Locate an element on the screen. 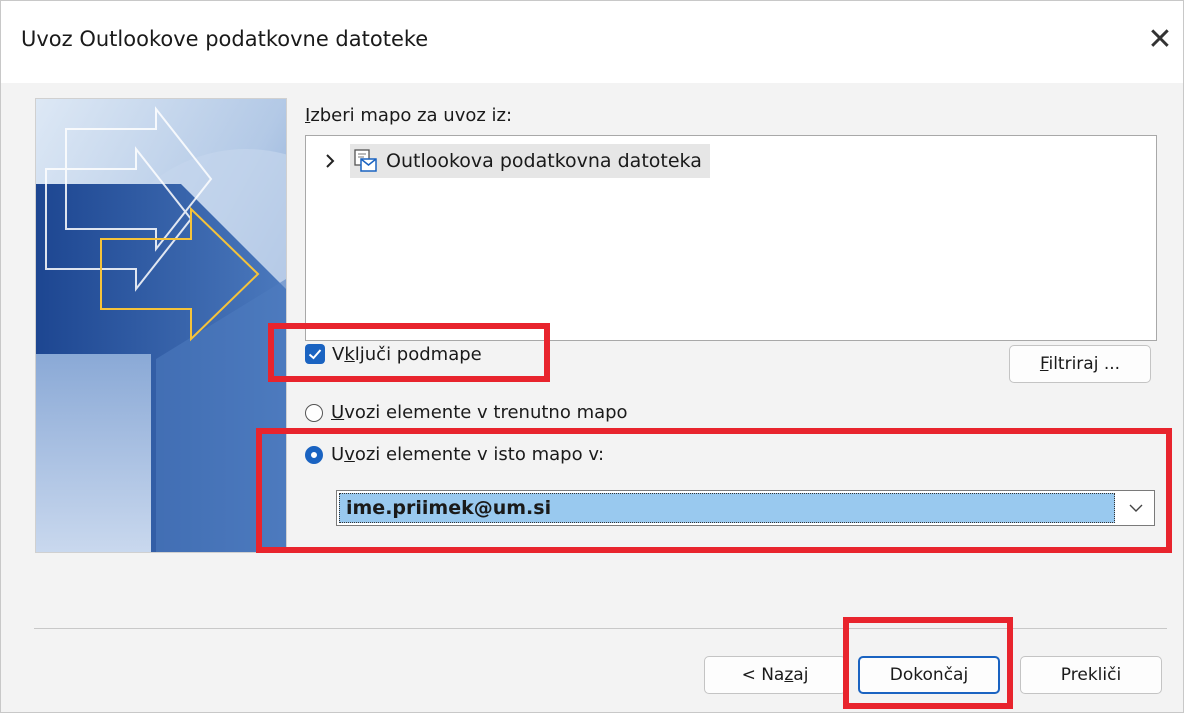 This screenshot has width=1184, height=713. pst-file-icon is located at coordinates (365, 160).